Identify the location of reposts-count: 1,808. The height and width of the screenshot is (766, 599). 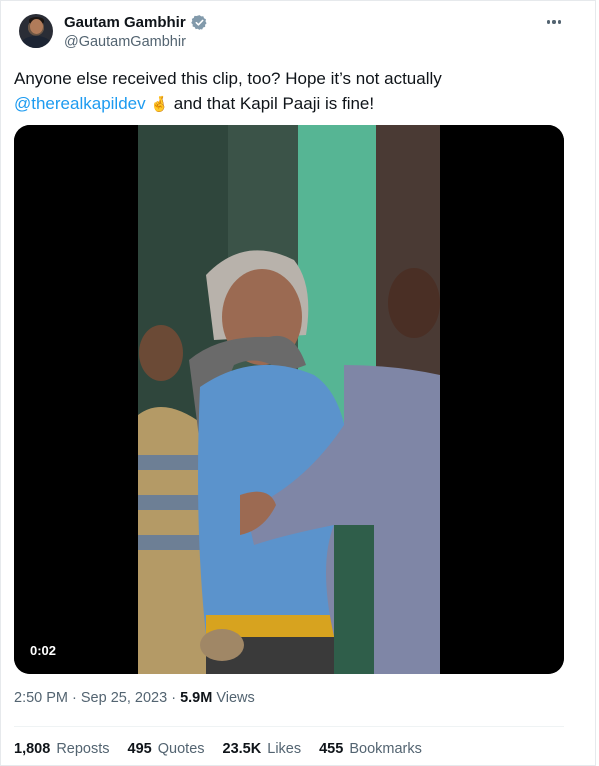
(32, 749).